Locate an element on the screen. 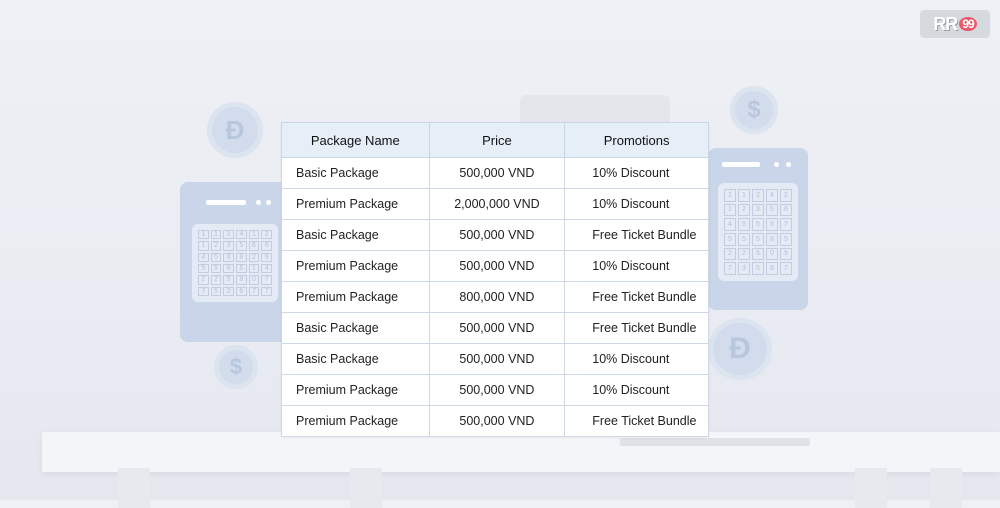  column-header-promotions: Promotions is located at coordinates (636, 140).